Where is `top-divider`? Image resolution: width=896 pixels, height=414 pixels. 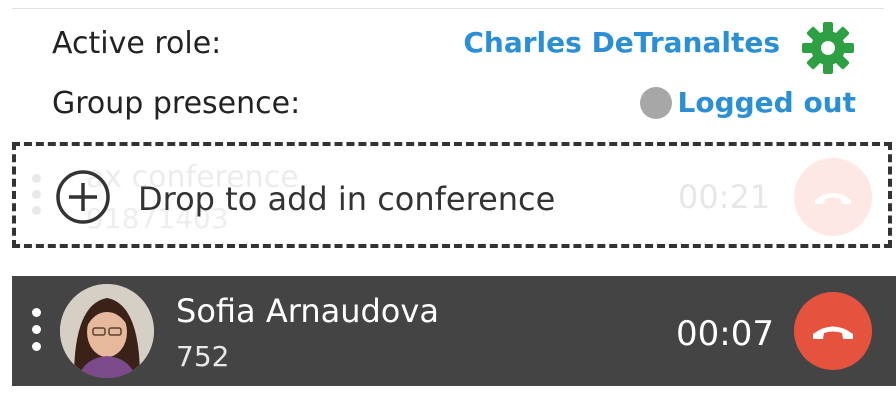
top-divider is located at coordinates (448, 8).